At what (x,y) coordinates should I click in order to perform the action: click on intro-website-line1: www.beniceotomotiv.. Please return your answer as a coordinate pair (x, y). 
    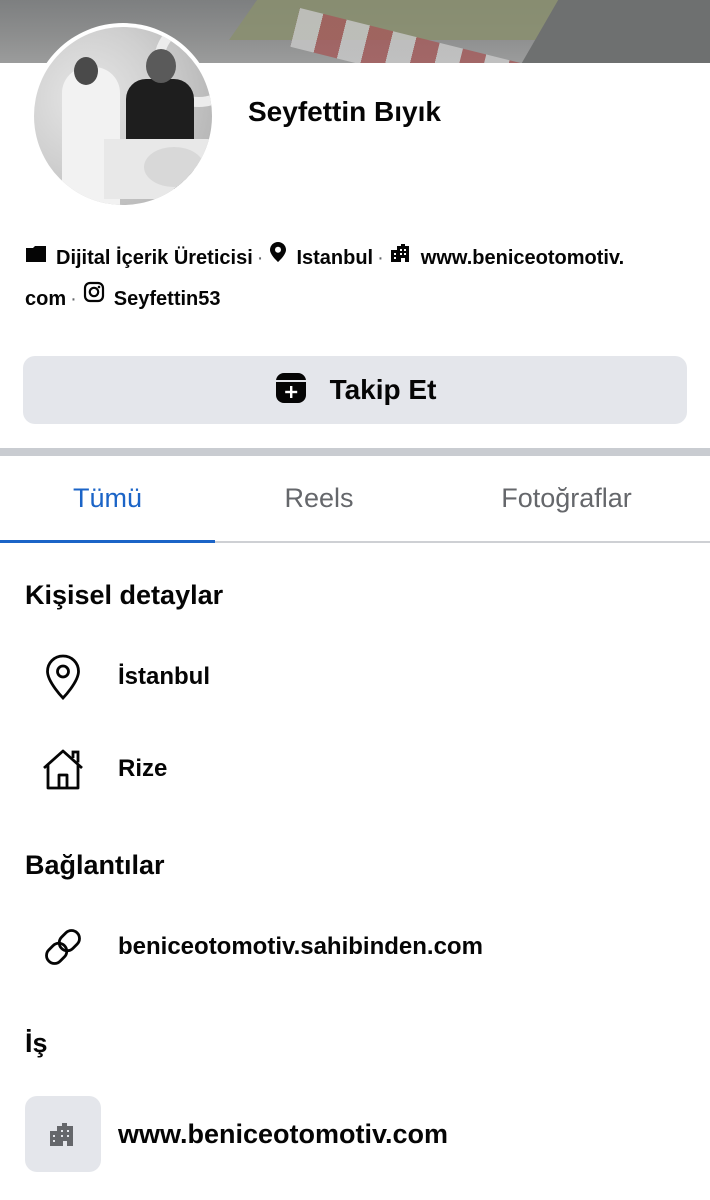
    Looking at the image, I should click on (522, 258).